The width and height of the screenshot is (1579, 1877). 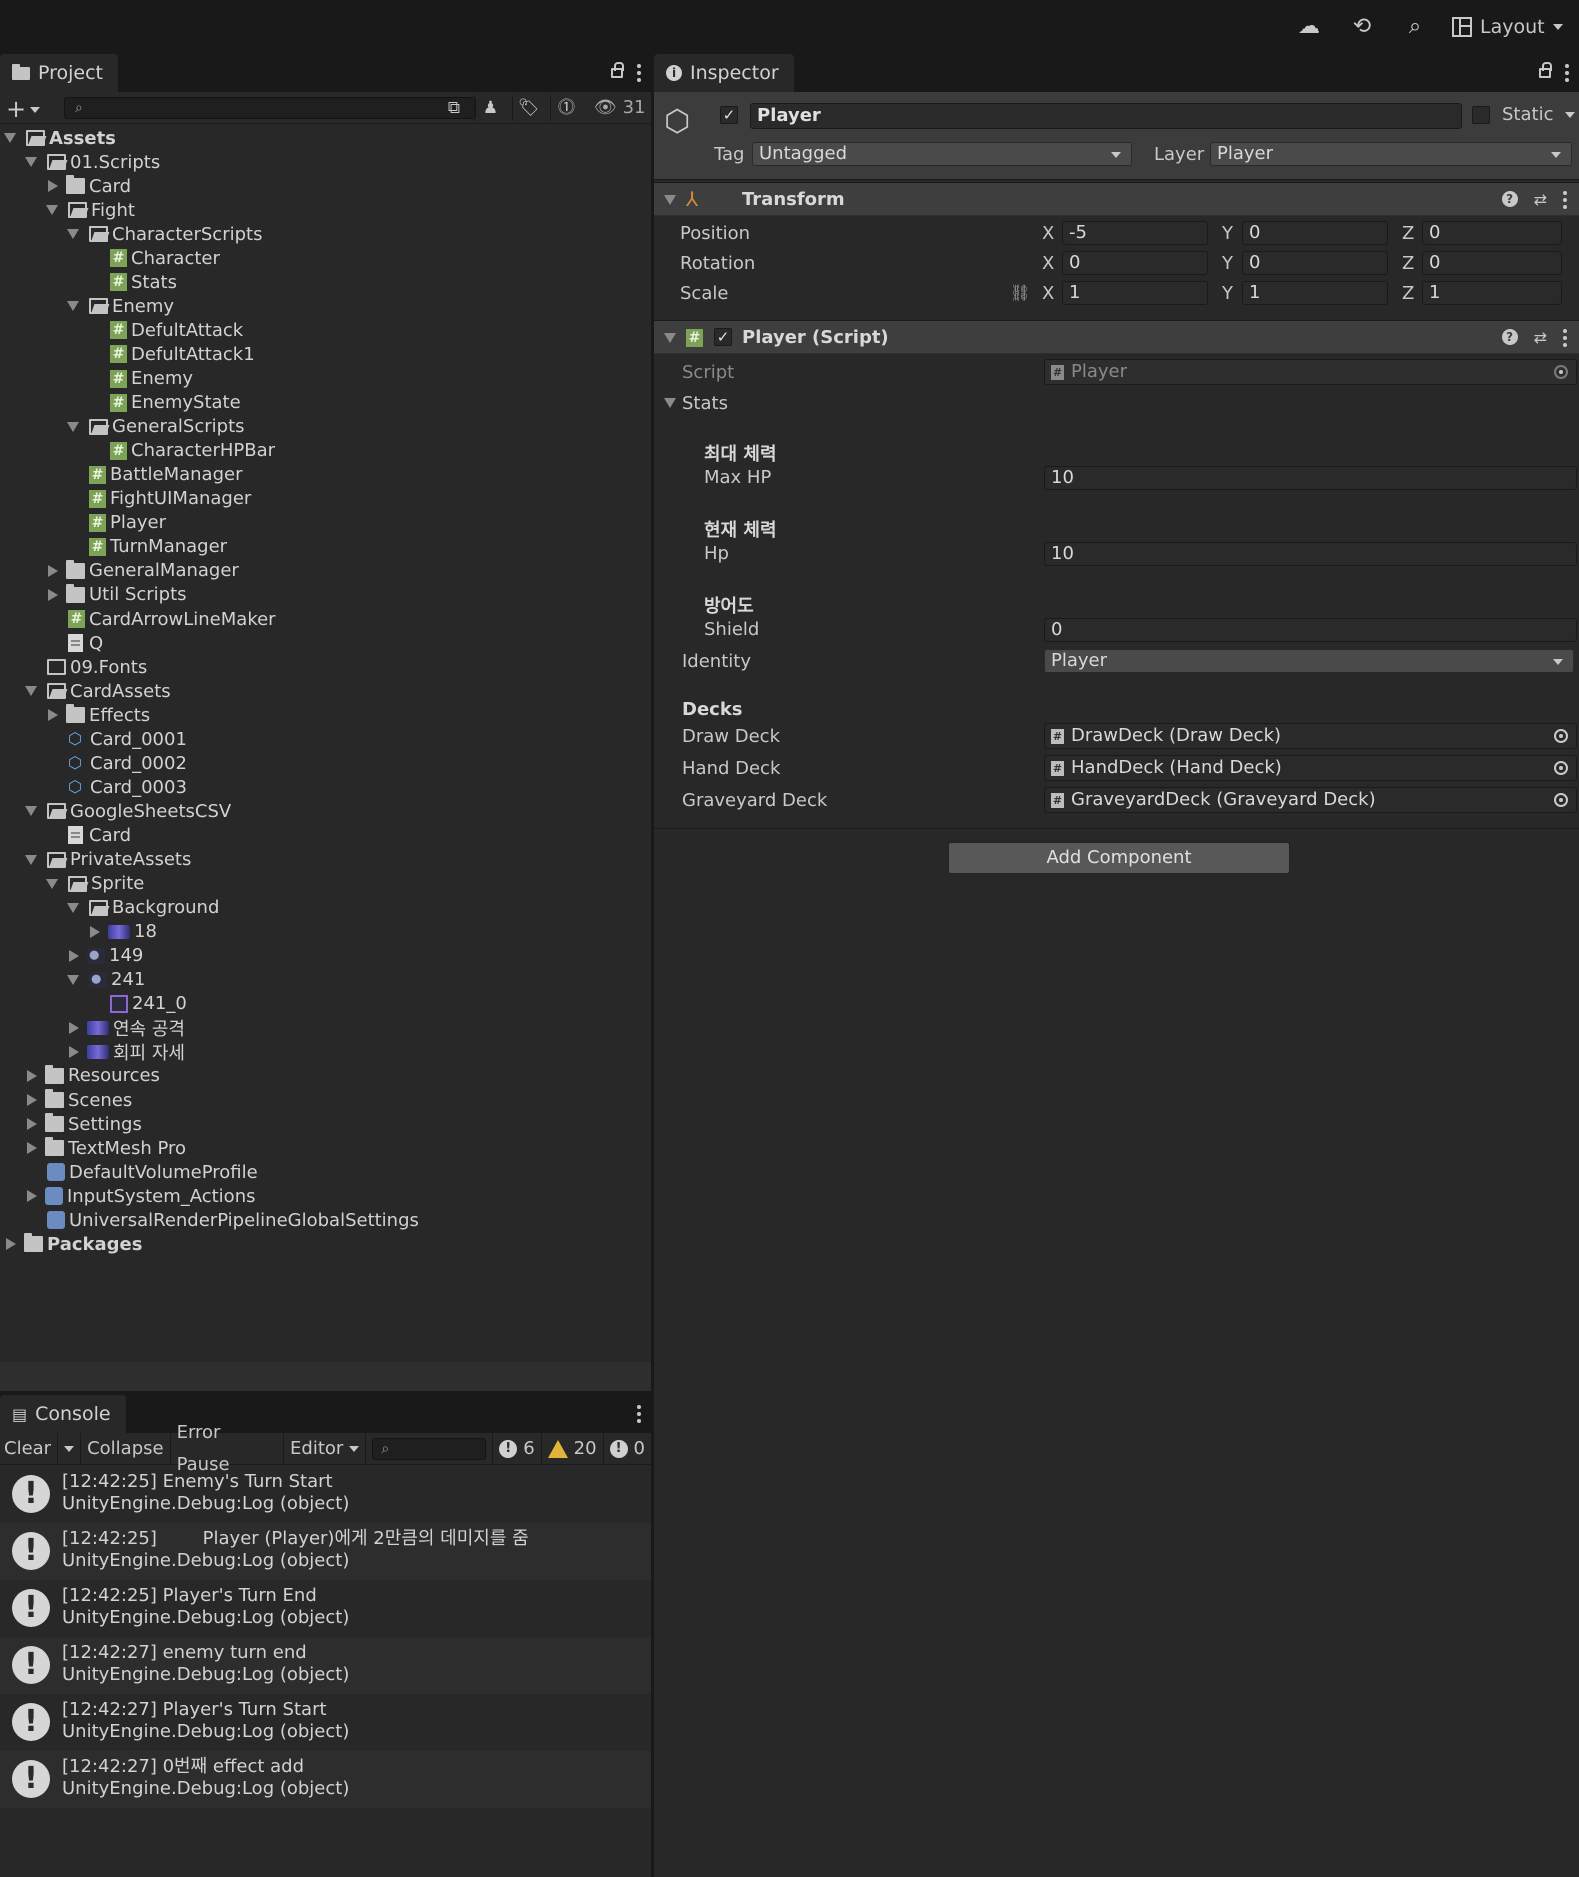 I want to click on editor-dropdown: Editor, so click(x=325, y=1448).